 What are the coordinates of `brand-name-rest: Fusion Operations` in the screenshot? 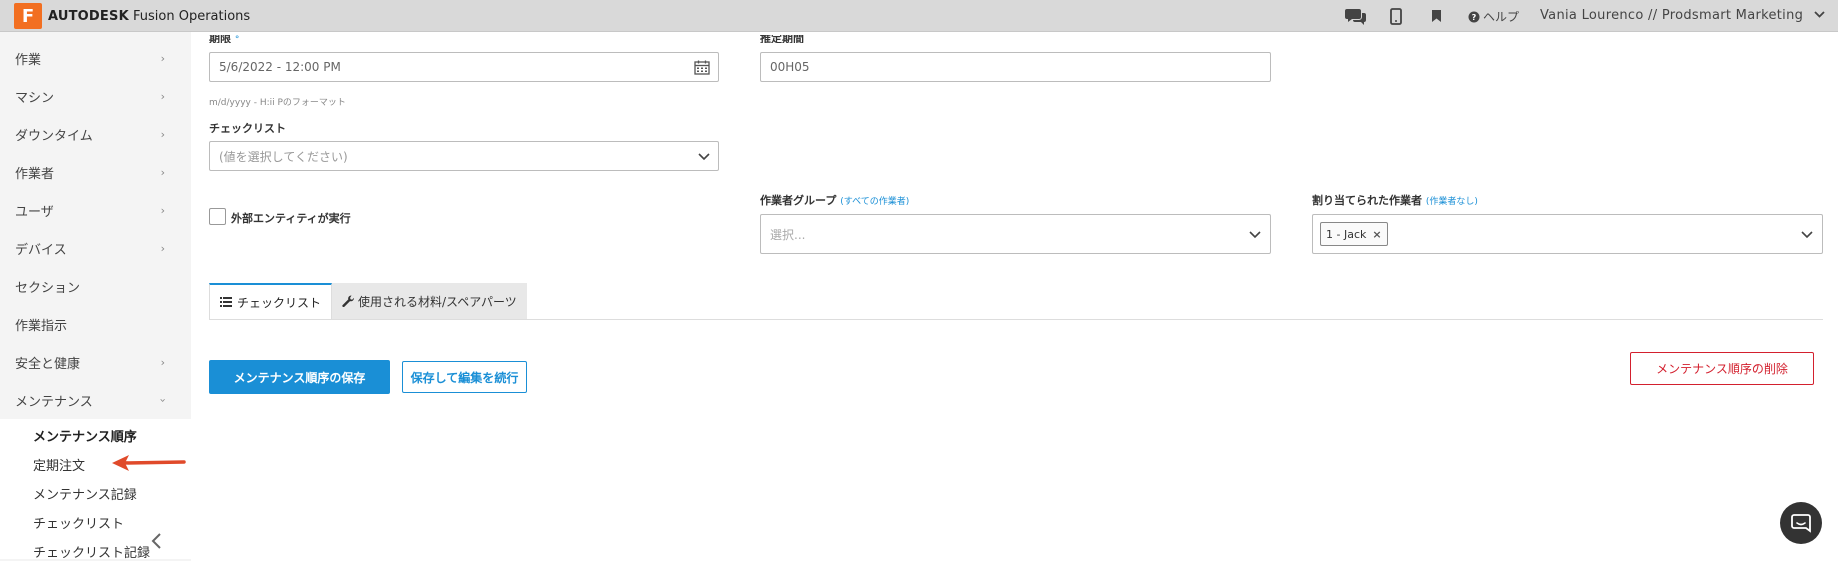 It's located at (189, 16).